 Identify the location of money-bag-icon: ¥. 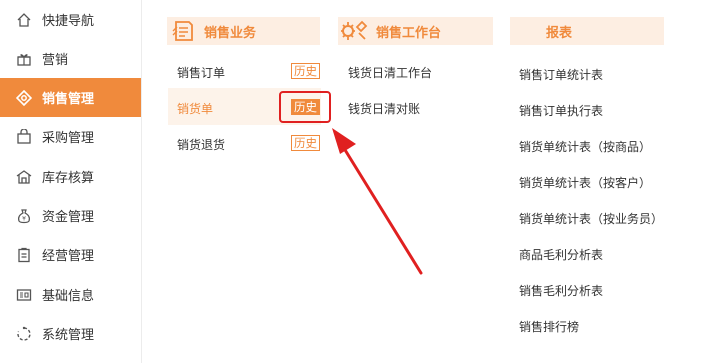
(24, 215).